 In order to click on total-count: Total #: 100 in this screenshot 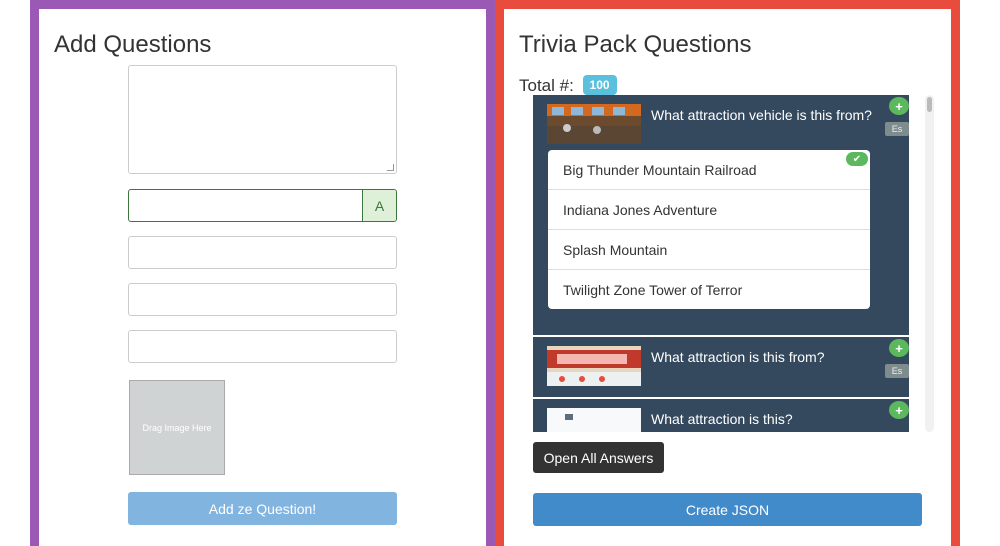, I will do `click(568, 85)`.